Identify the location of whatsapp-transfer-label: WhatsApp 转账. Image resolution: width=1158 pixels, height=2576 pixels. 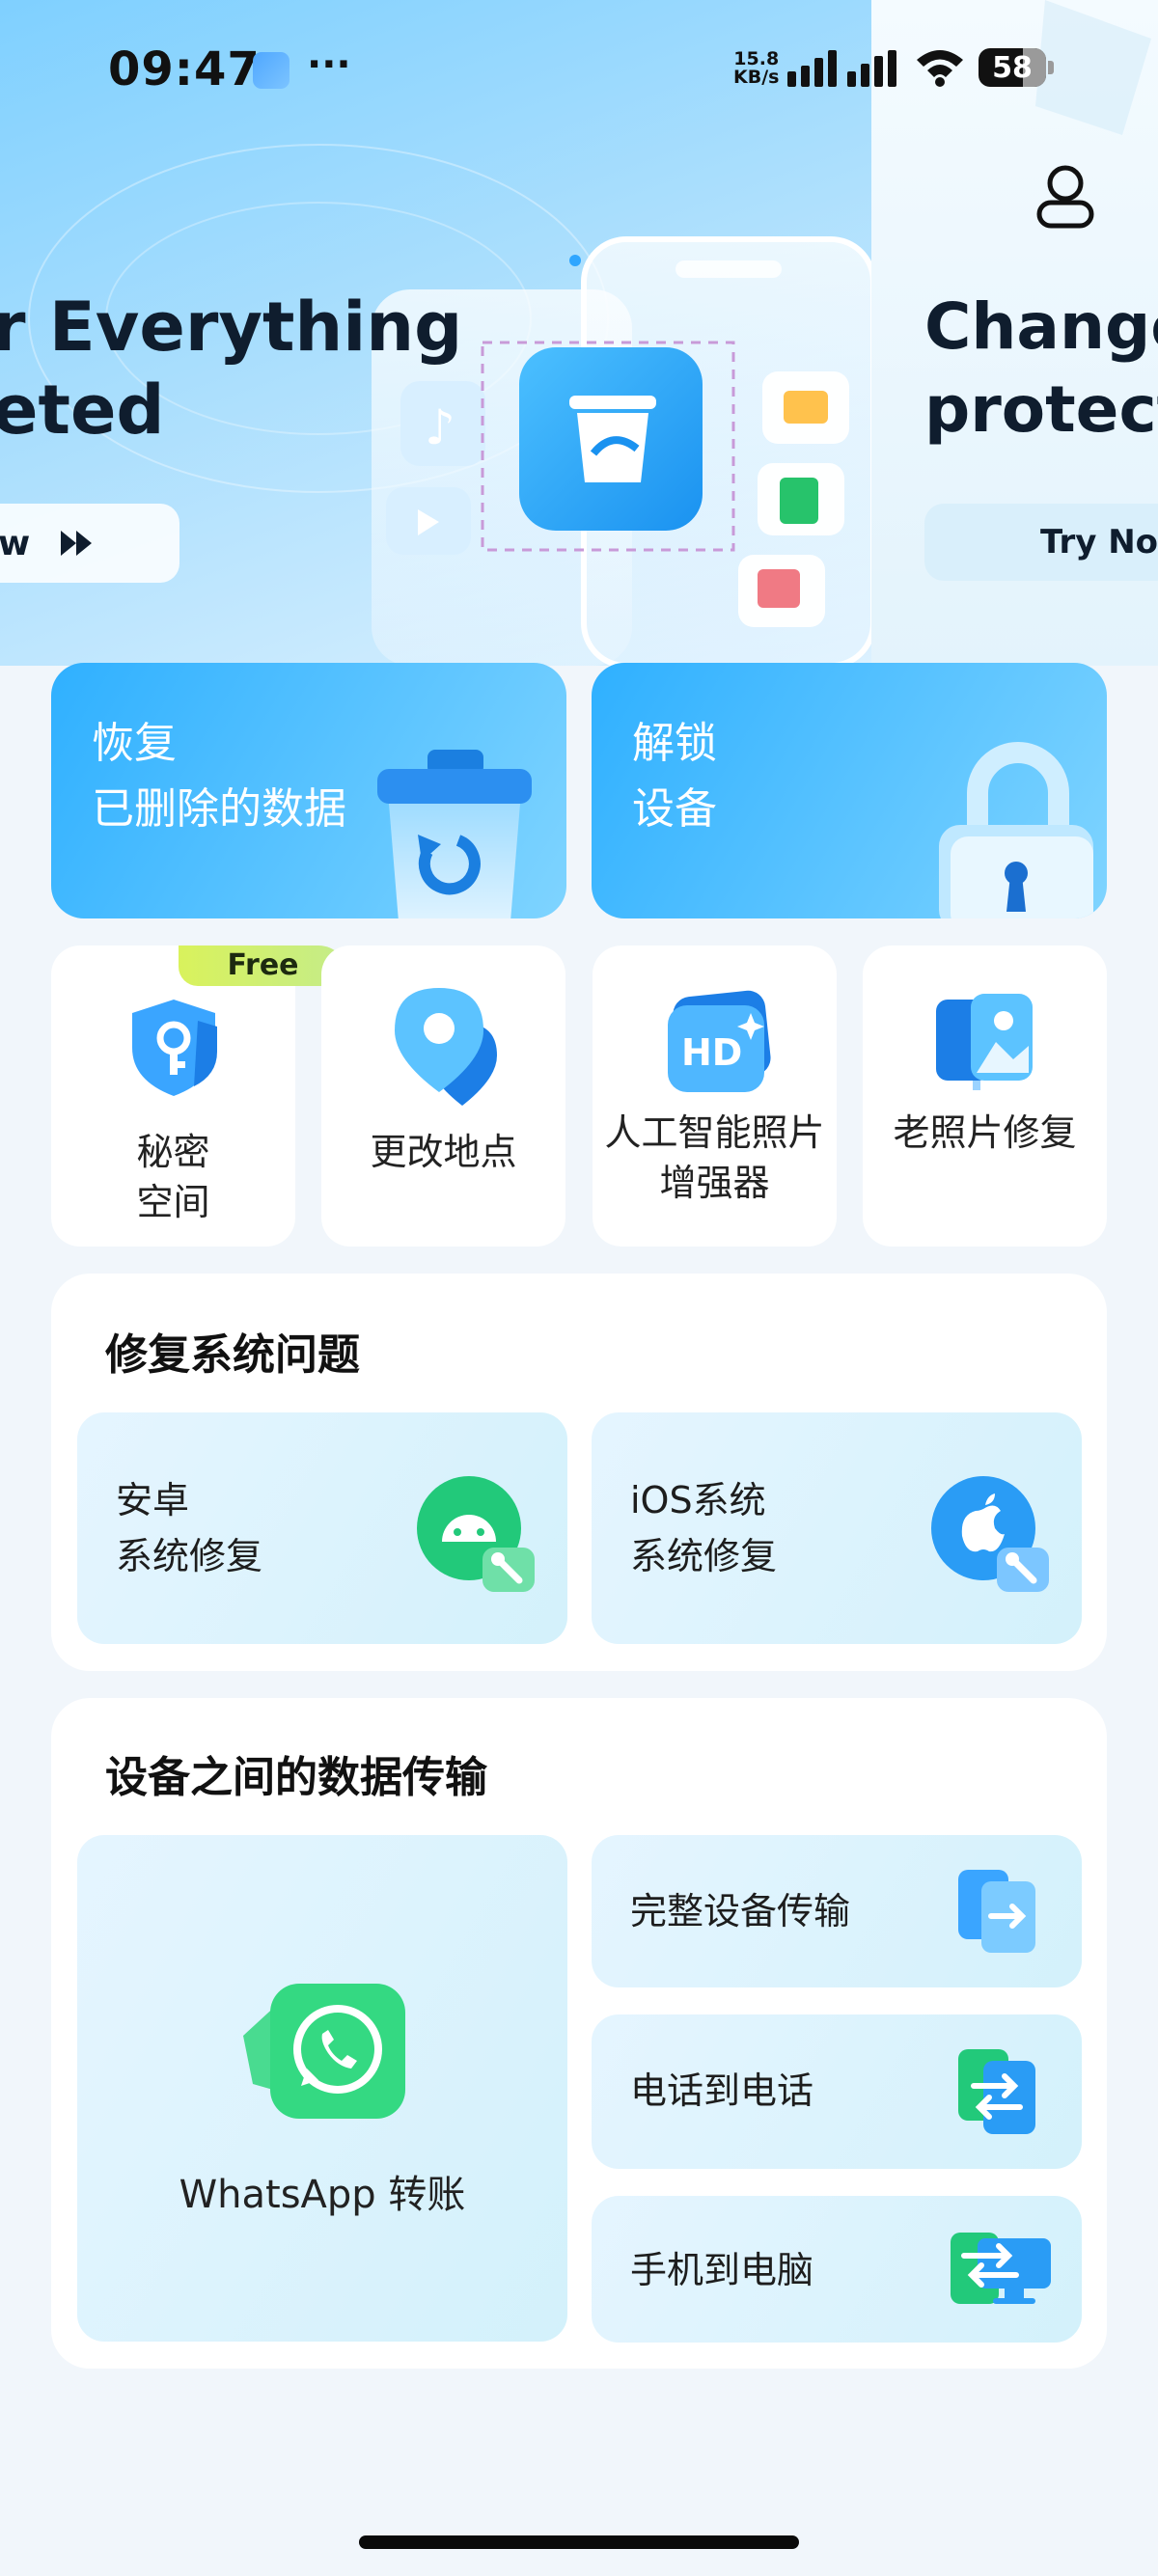
(322, 2195).